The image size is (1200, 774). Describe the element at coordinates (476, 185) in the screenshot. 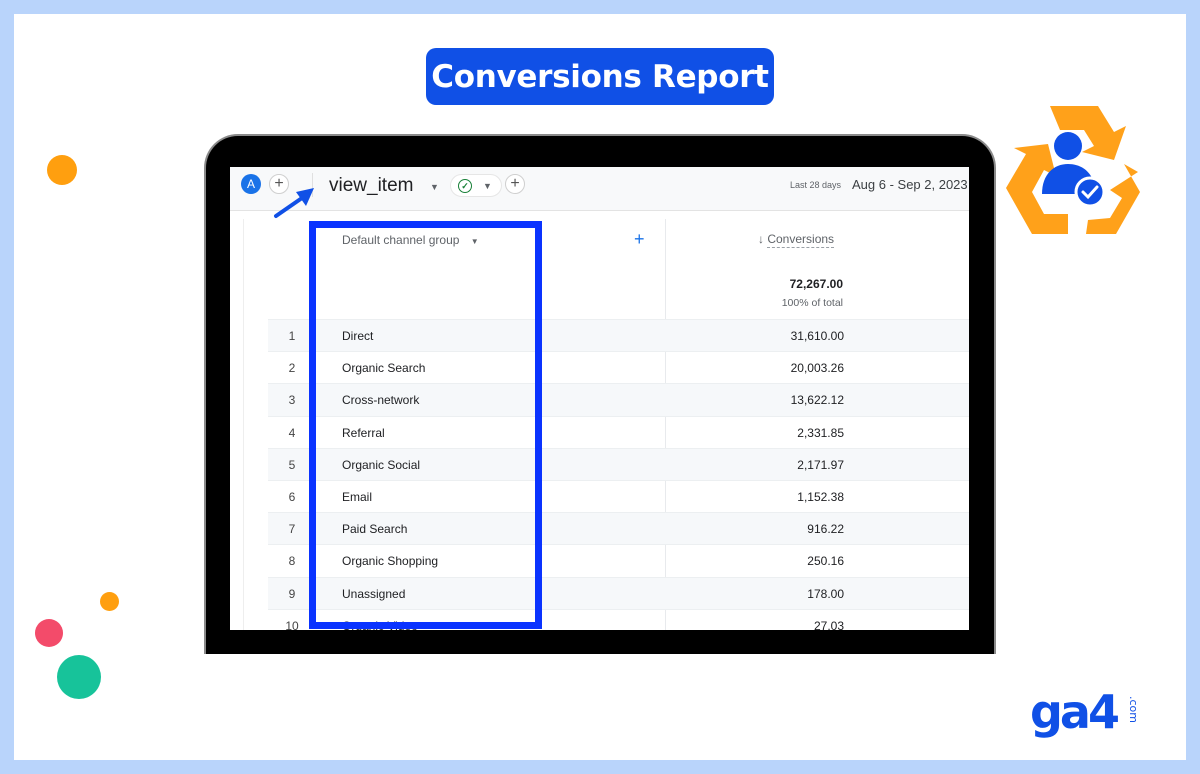

I see `status-pill: ✓ ▼` at that location.